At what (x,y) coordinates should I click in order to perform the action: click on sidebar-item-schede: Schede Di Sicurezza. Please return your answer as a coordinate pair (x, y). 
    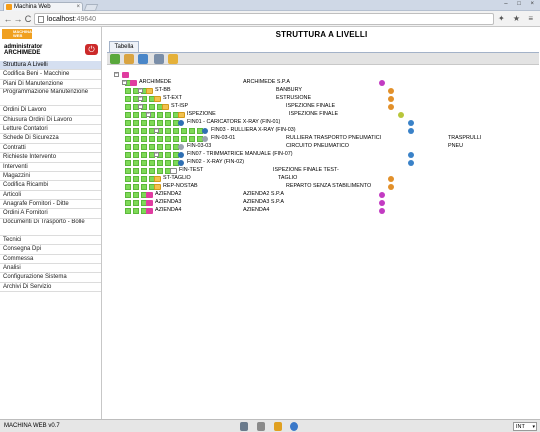
    Looking at the image, I should click on (50, 139).